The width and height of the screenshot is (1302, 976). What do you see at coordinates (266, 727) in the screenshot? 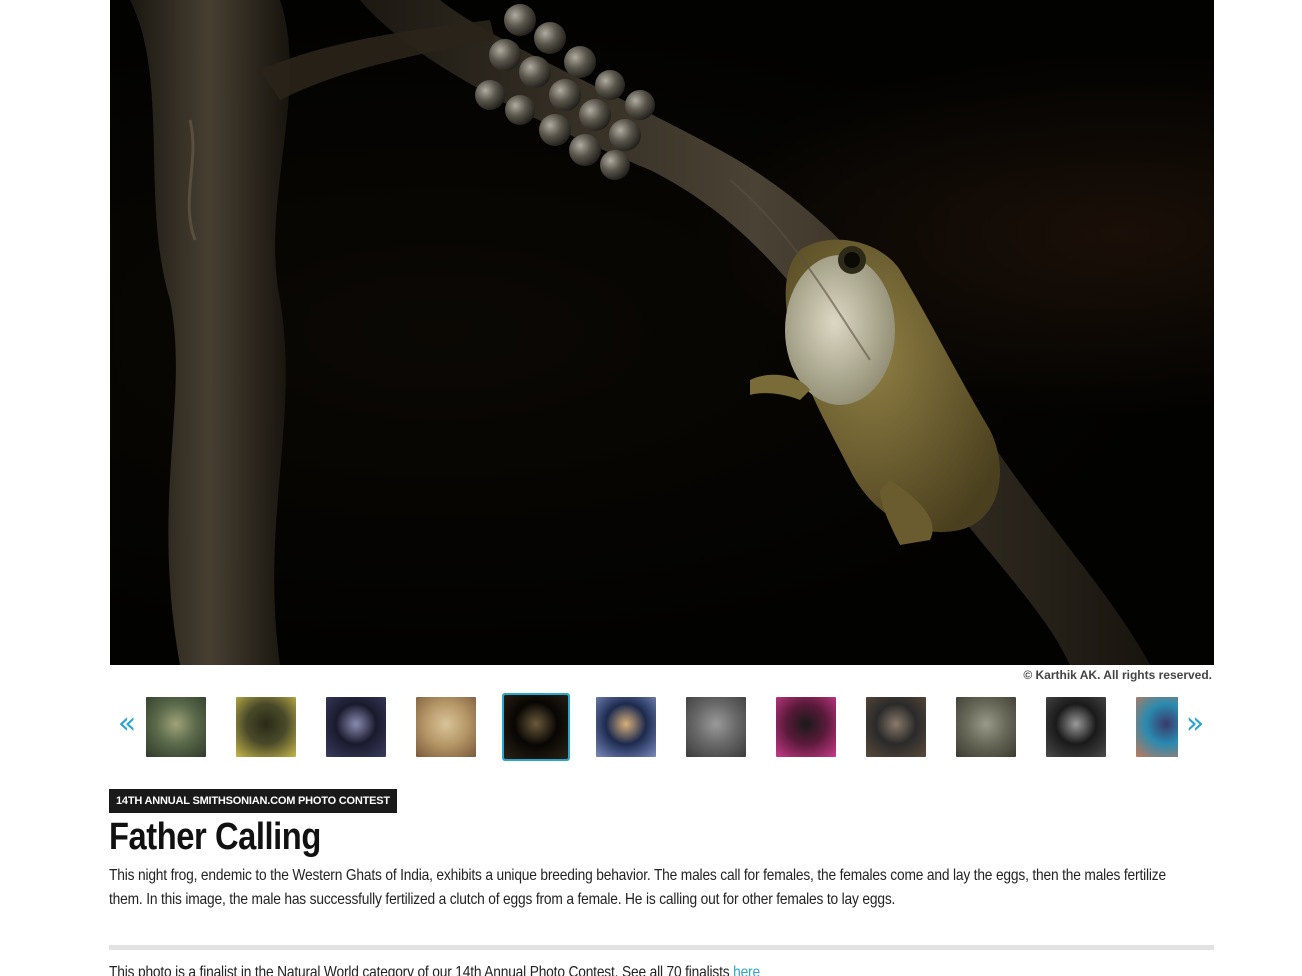
I see `thumb-snake-bird` at bounding box center [266, 727].